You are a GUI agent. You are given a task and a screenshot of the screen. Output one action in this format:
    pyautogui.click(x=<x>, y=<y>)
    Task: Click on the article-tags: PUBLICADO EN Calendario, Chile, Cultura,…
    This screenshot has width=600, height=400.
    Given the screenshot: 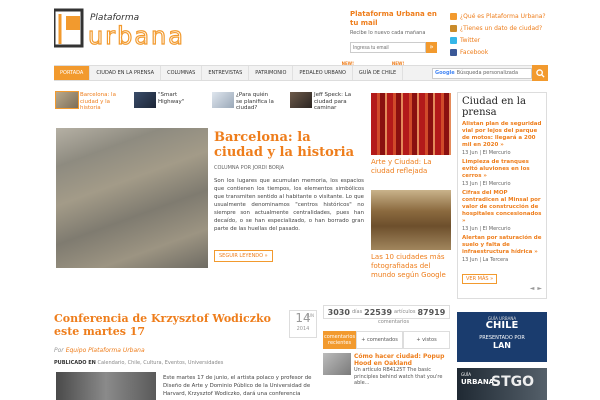 What is the action you would take?
    pyautogui.click(x=138, y=363)
    